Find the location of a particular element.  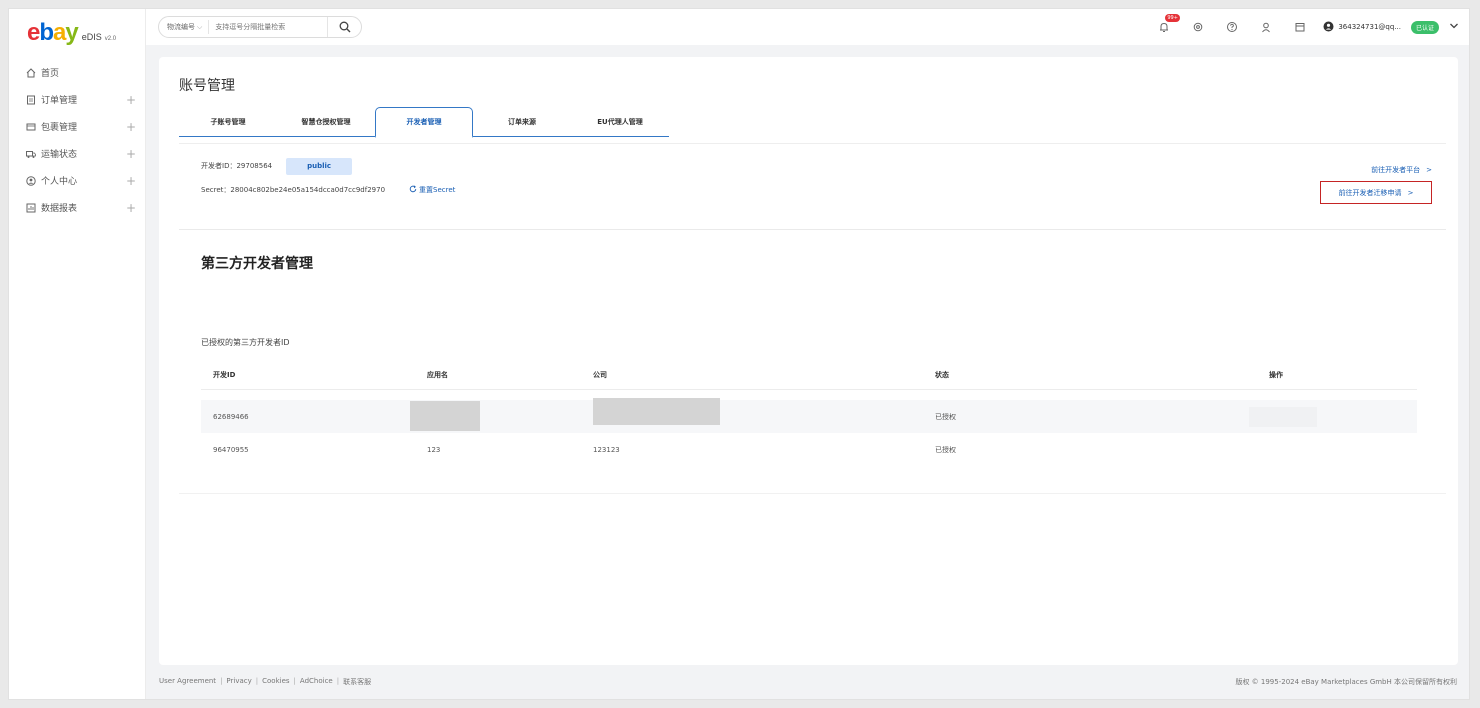

sidebar-item-label: 运输状态 is located at coordinates (59, 155).